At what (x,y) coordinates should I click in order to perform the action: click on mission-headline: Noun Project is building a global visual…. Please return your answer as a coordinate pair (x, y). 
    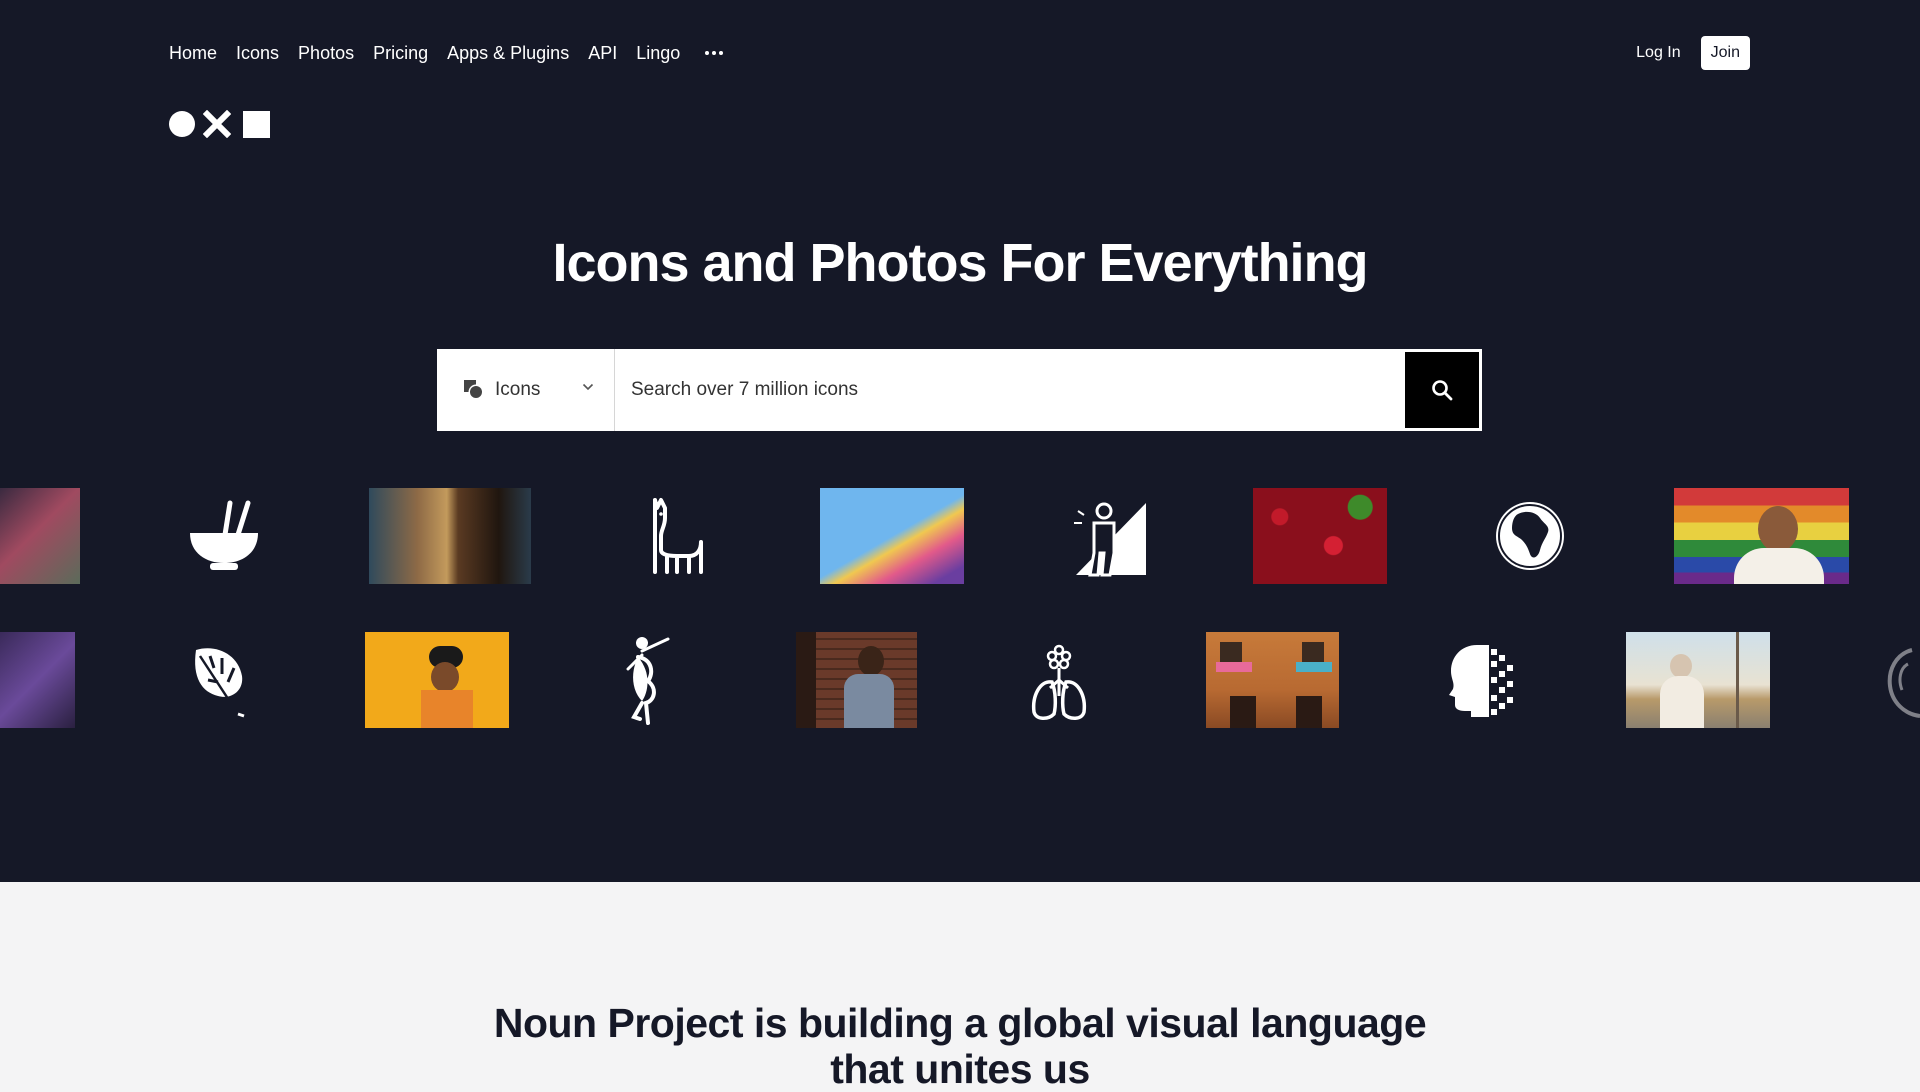
    Looking at the image, I should click on (960, 1046).